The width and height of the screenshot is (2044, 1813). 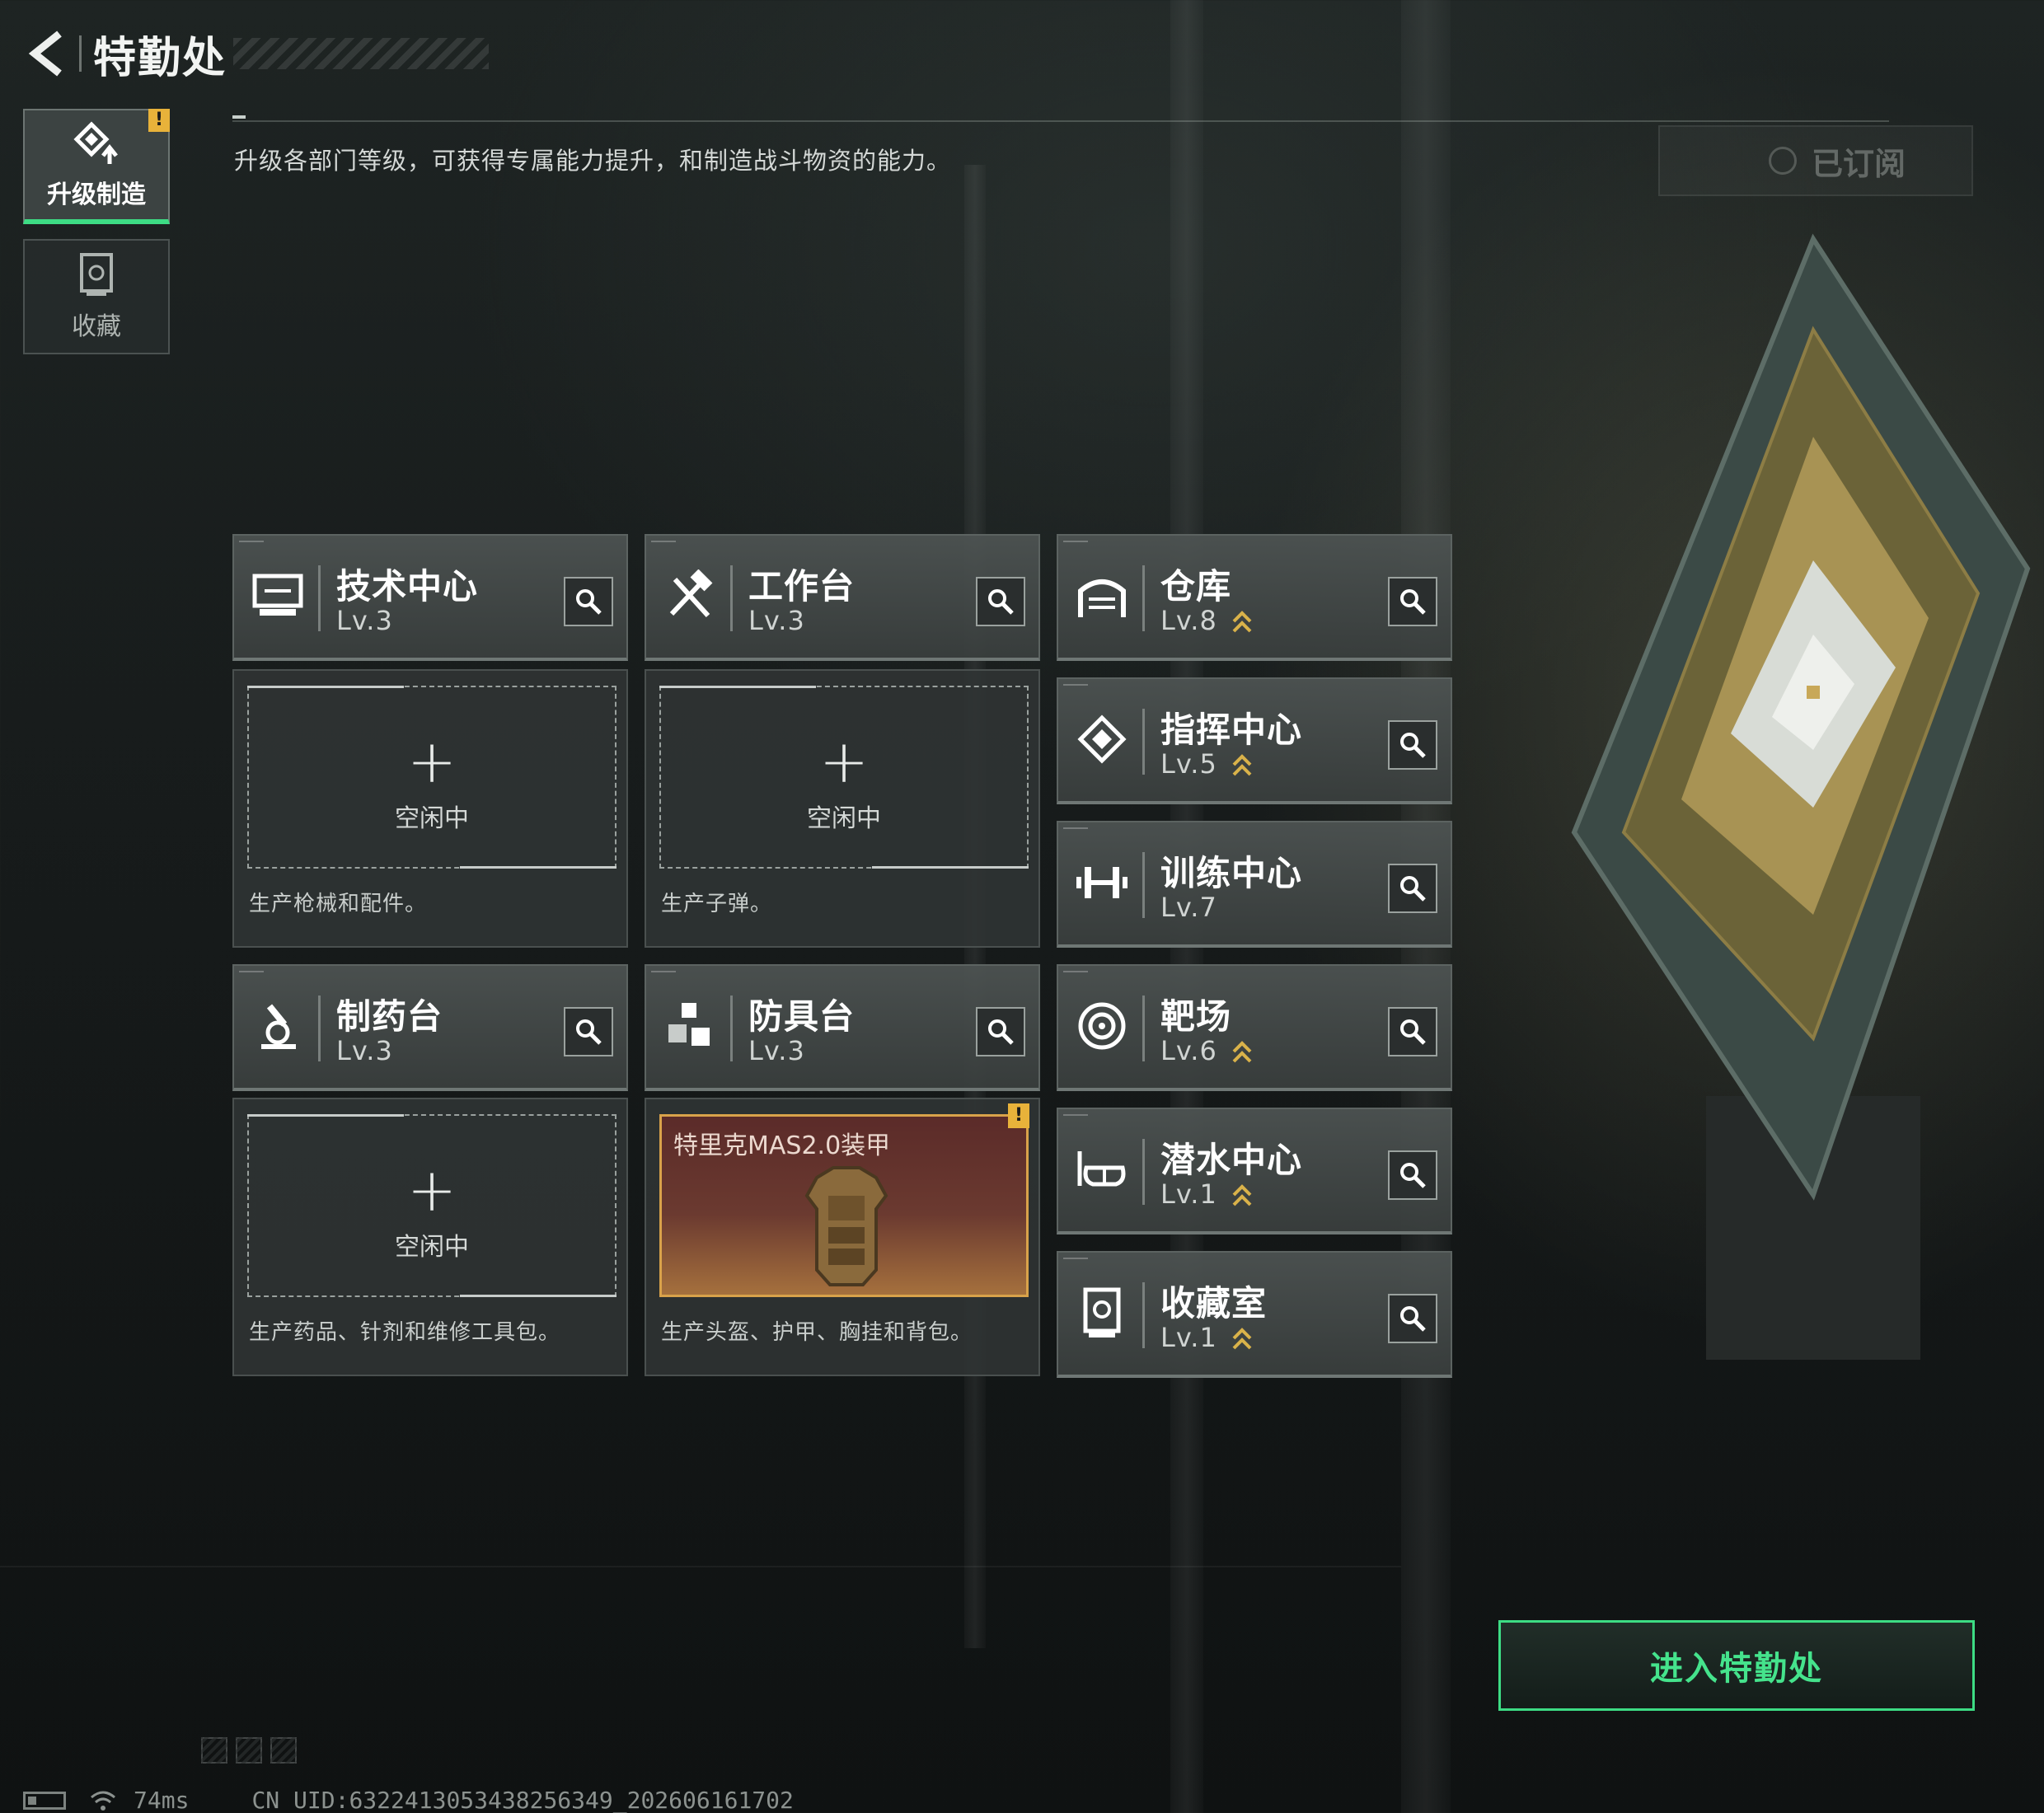 I want to click on dept-description: 生产药品、针剂和维修工具包。, so click(x=405, y=1332).